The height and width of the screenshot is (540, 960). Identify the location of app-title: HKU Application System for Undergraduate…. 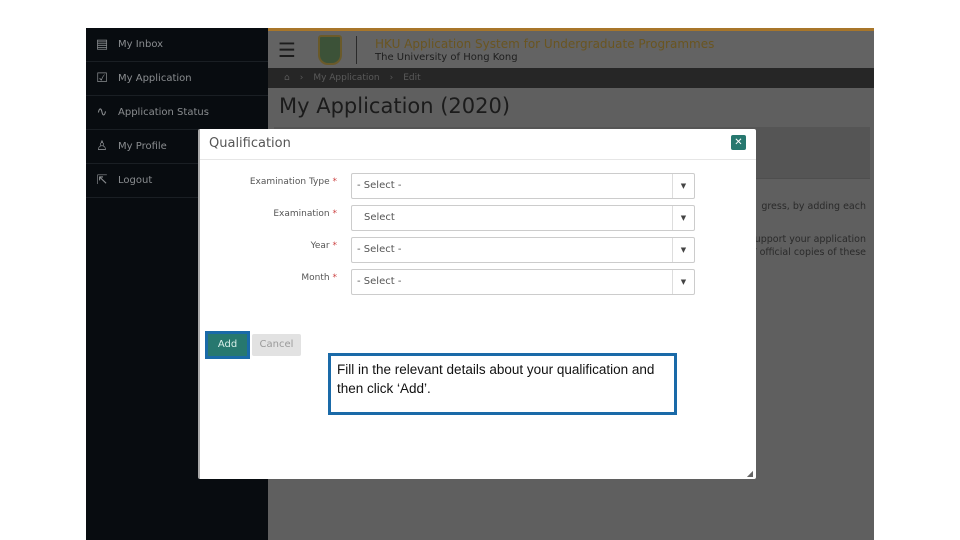
(545, 43).